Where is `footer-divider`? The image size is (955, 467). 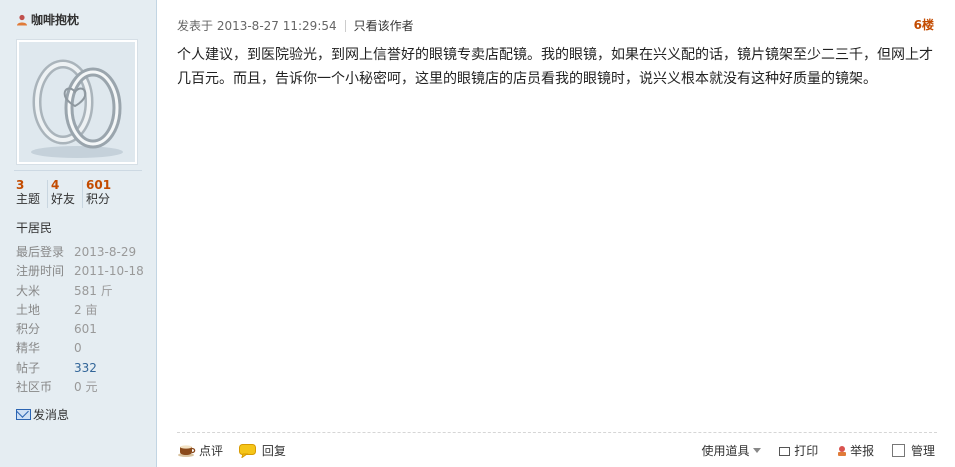 footer-divider is located at coordinates (557, 432).